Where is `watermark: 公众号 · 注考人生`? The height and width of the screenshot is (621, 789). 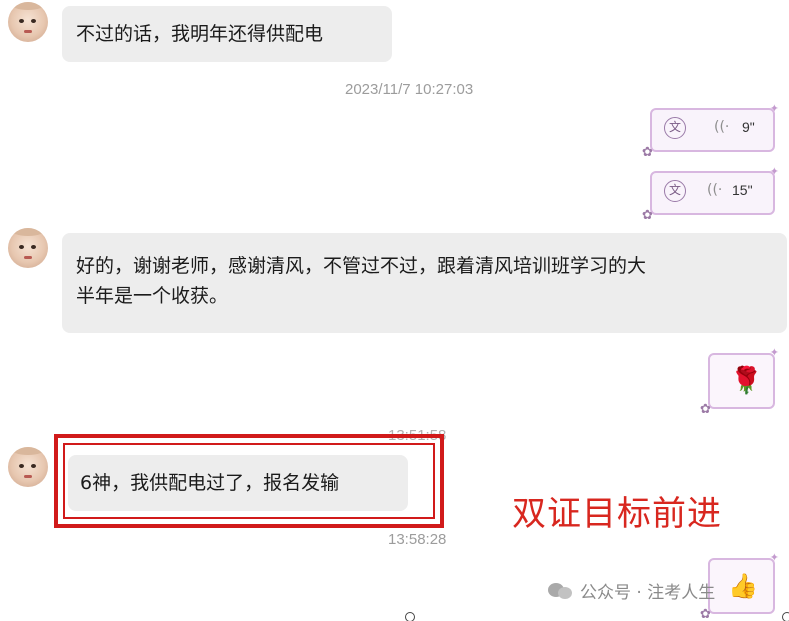 watermark: 公众号 · 注考人生 is located at coordinates (631, 590).